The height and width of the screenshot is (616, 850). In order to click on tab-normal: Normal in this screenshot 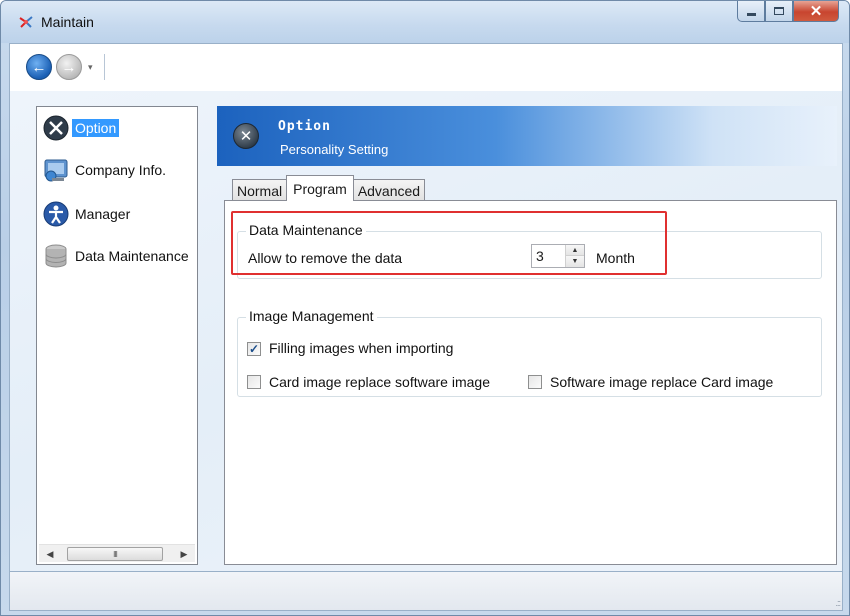, I will do `click(260, 190)`.